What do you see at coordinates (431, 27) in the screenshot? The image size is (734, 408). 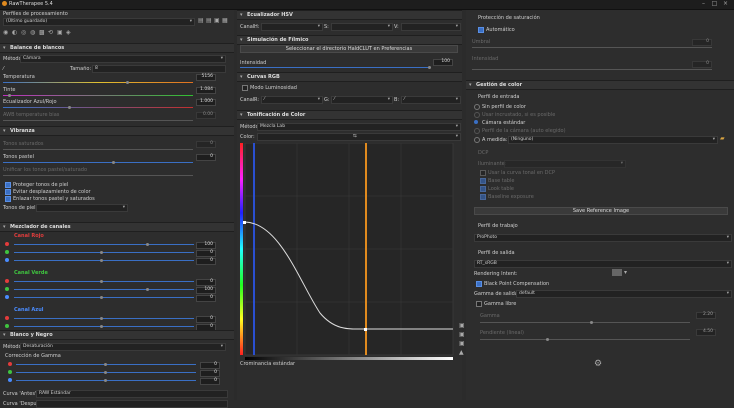 I see `hsv-v-combo: ▾` at bounding box center [431, 27].